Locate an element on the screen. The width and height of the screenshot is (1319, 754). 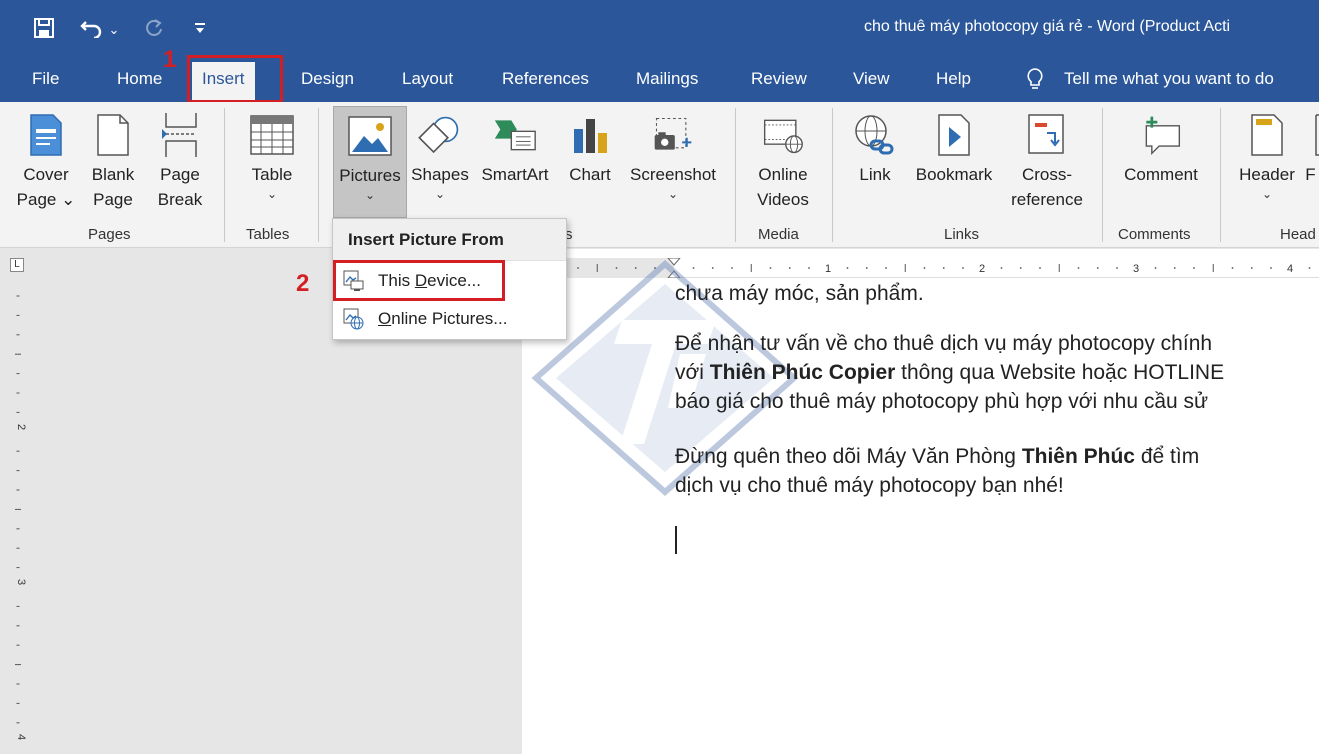
step-2-label: 2 is located at coordinates (303, 283).